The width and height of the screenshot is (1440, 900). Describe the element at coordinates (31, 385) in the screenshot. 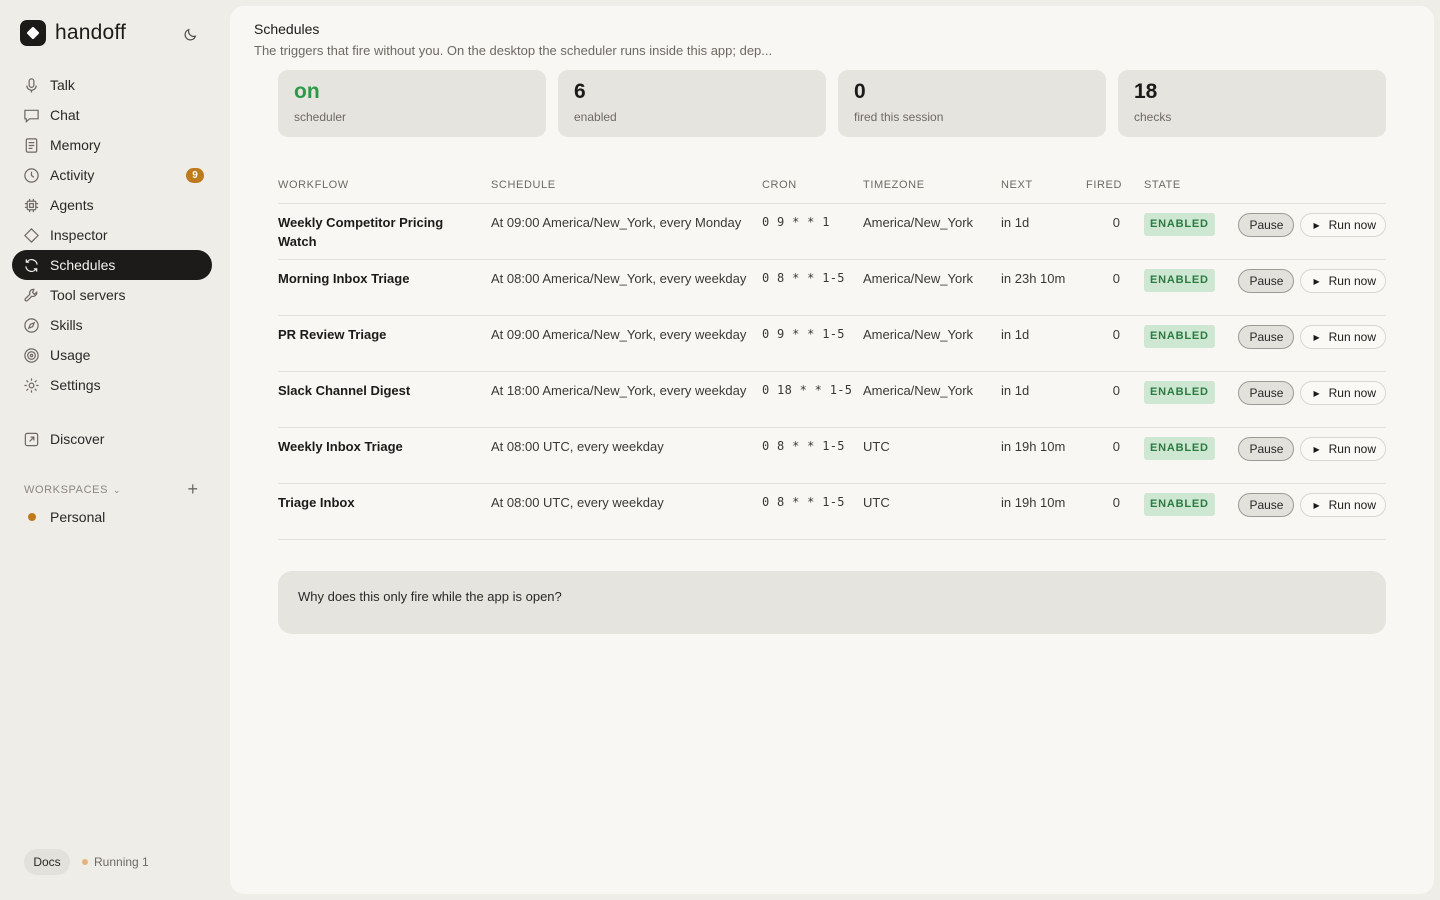

I see `gear-icon` at that location.